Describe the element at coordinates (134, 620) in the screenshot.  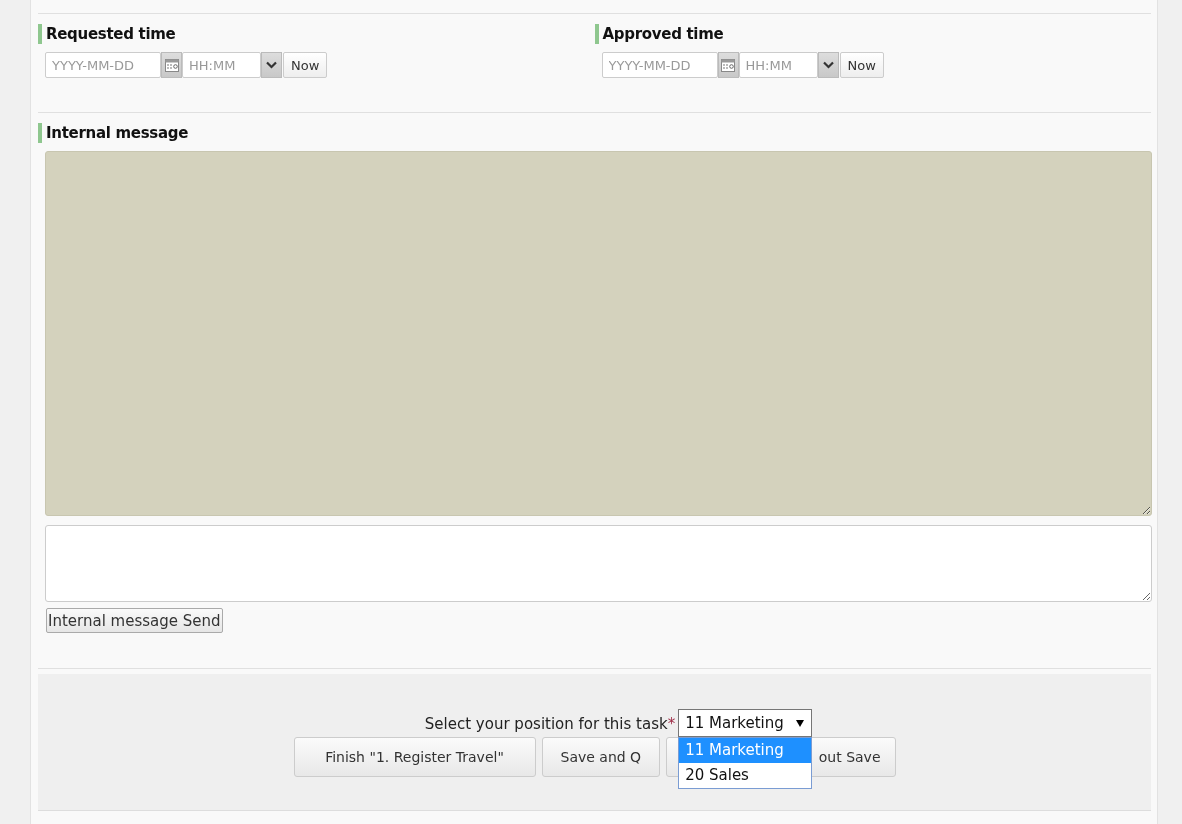
I see `send-button: Internal message Send` at that location.